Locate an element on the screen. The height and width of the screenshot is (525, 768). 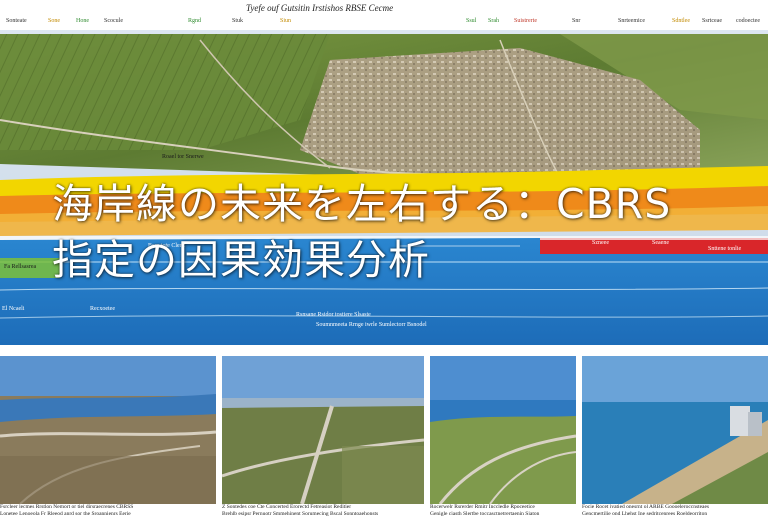
legend-label: Snrteemice is located at coordinates (631, 21).